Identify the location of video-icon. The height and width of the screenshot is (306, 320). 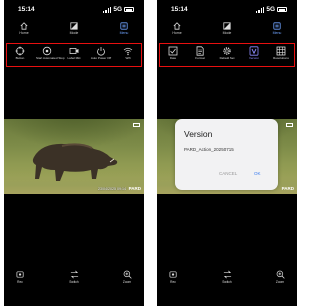
(74, 51).